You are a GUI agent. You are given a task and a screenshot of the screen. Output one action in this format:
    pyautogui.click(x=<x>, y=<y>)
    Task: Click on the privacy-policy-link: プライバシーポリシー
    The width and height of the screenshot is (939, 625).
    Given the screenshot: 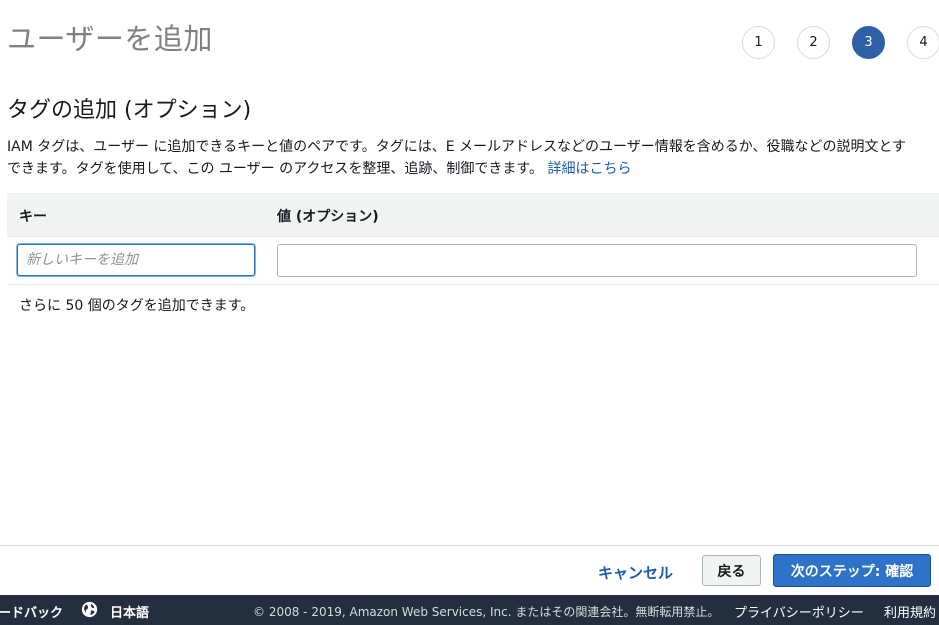 What is the action you would take?
    pyautogui.click(x=799, y=611)
    